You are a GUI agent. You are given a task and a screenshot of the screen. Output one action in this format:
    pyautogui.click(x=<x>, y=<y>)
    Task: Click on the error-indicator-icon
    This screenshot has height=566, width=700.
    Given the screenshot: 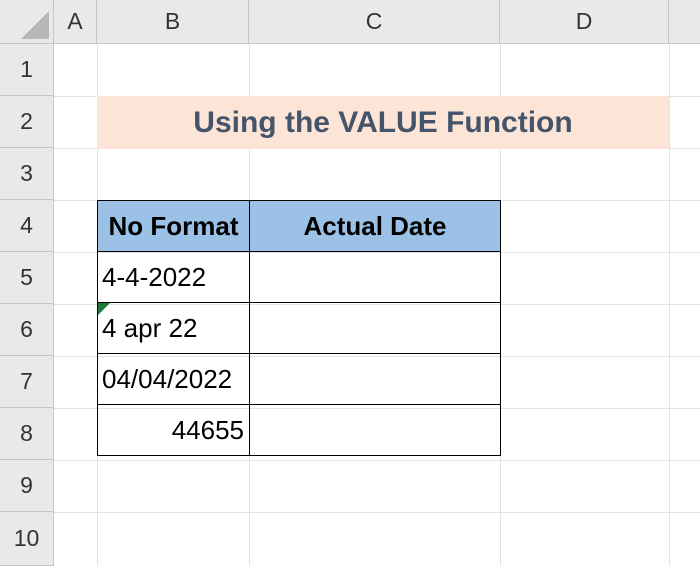 What is the action you would take?
    pyautogui.click(x=104, y=309)
    